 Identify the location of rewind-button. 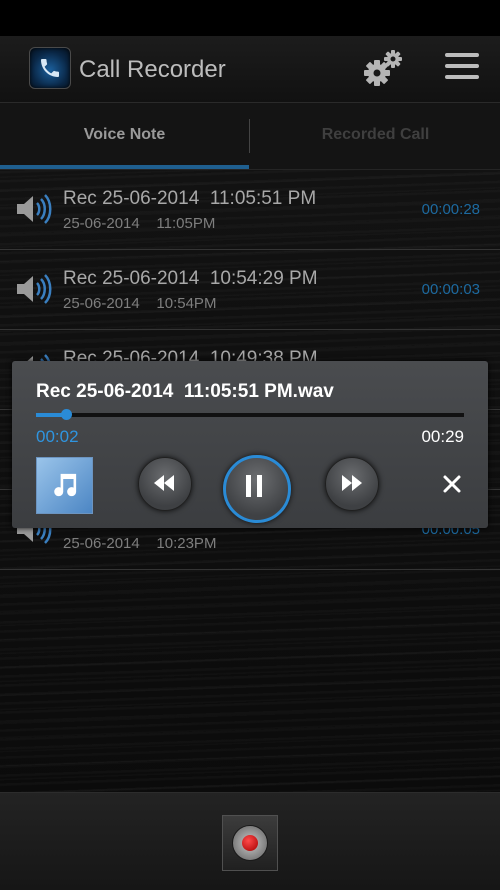
(165, 484).